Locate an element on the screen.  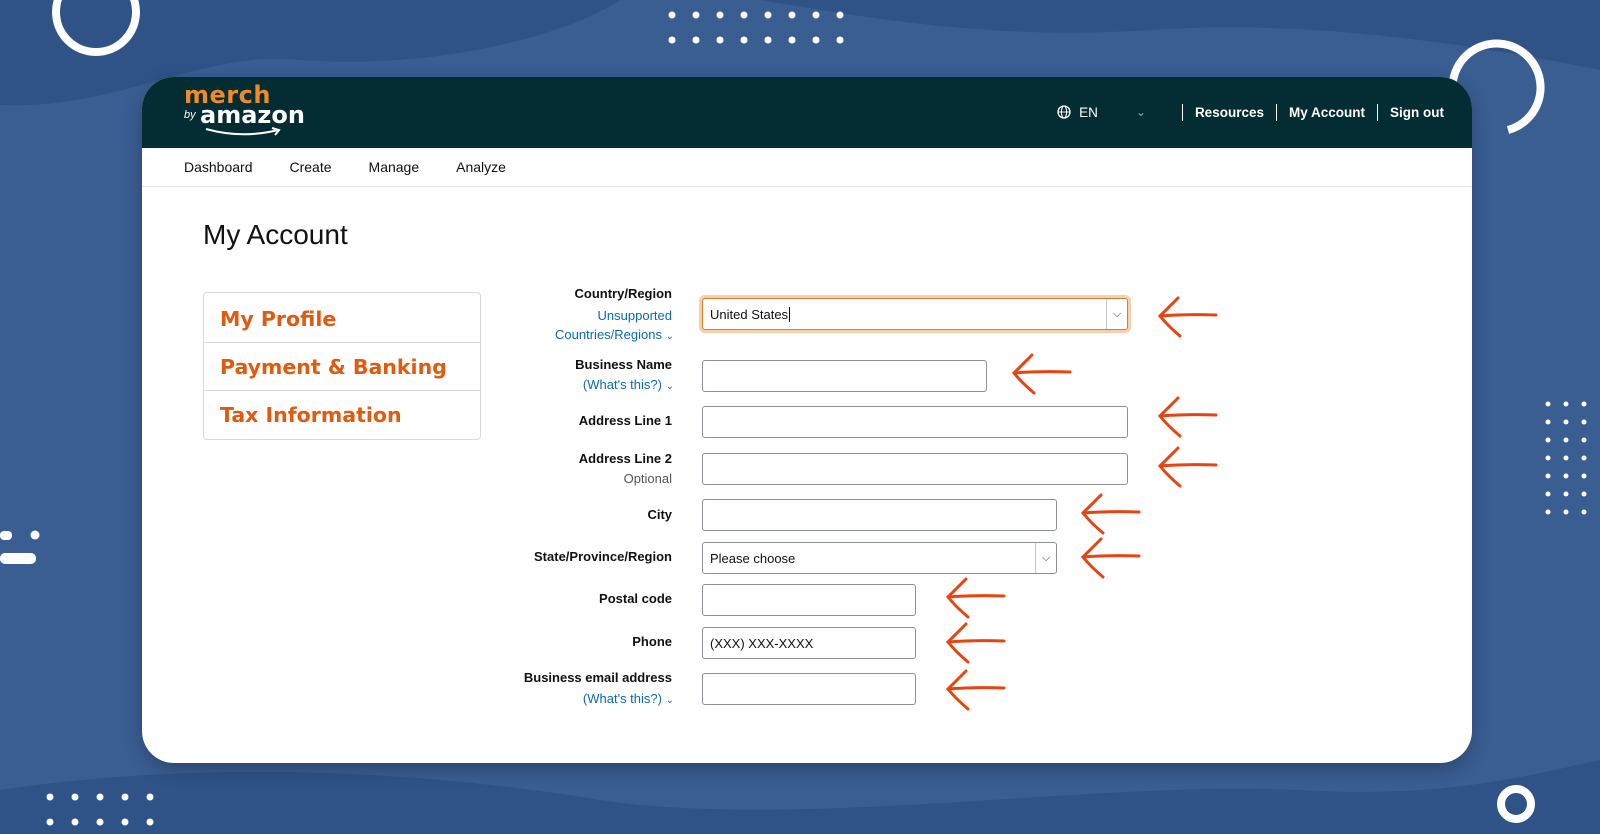
business-name-whats-this-link: (What's this?) ⌄ is located at coordinates (628, 384).